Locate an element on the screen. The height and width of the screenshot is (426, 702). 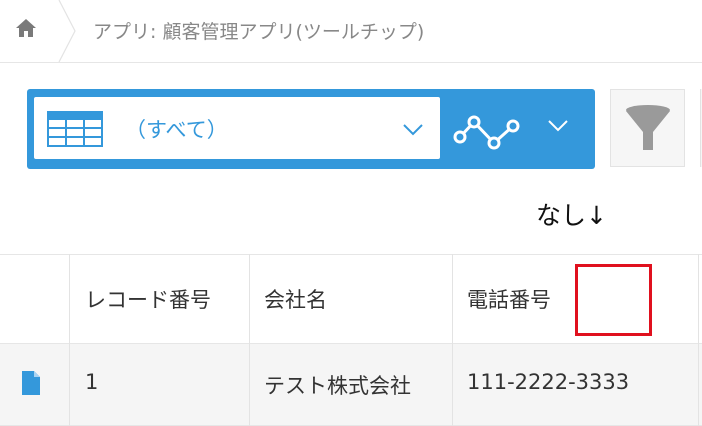
column-header-company: 会社名 is located at coordinates (295, 299).